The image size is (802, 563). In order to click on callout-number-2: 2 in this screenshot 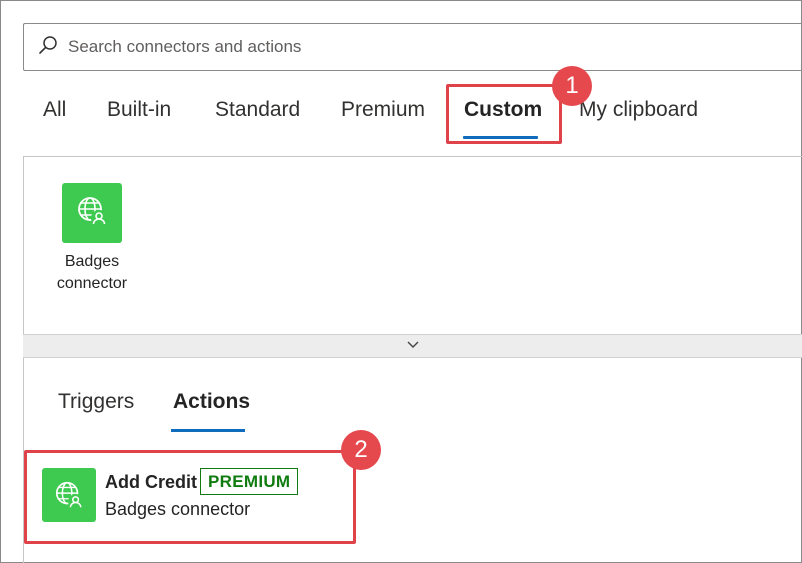, I will do `click(361, 450)`.